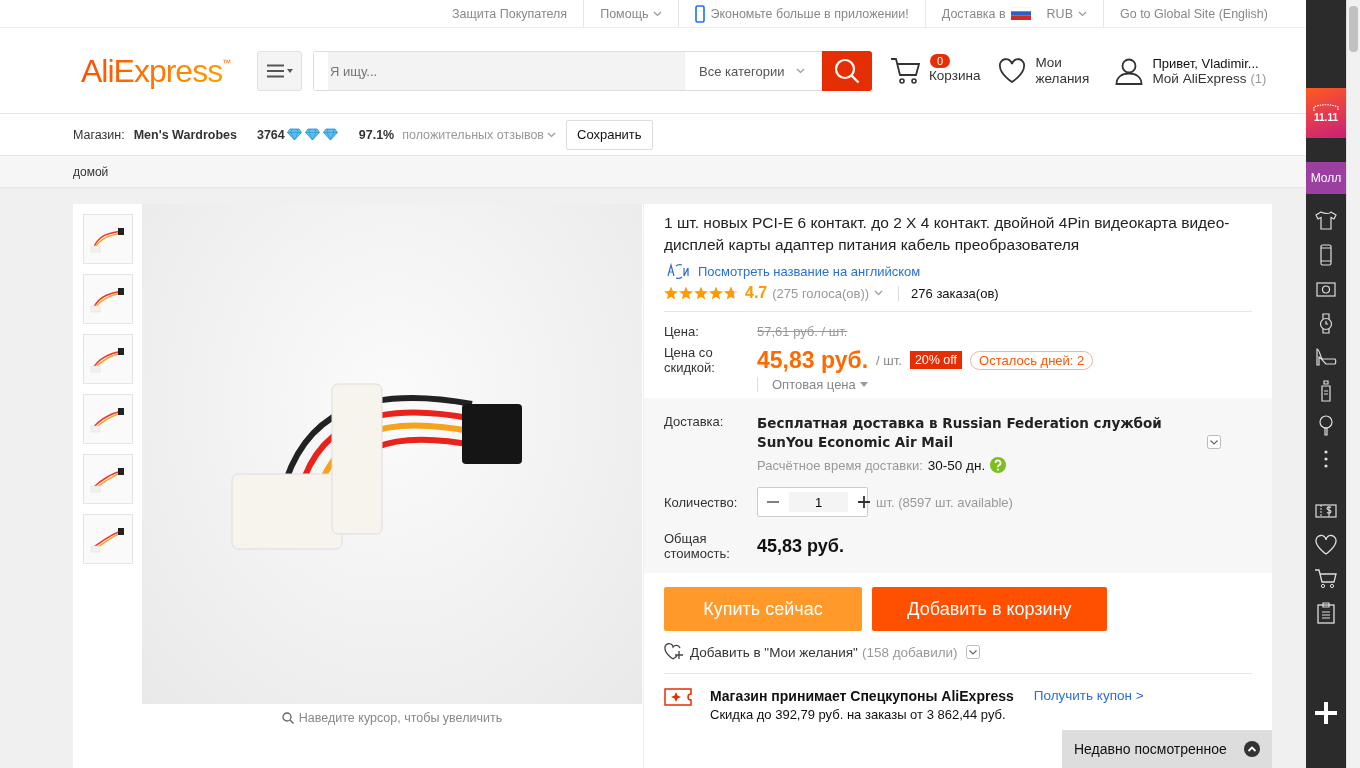  What do you see at coordinates (809, 13) in the screenshot?
I see `app-link: Экономьте больше в приложении!` at bounding box center [809, 13].